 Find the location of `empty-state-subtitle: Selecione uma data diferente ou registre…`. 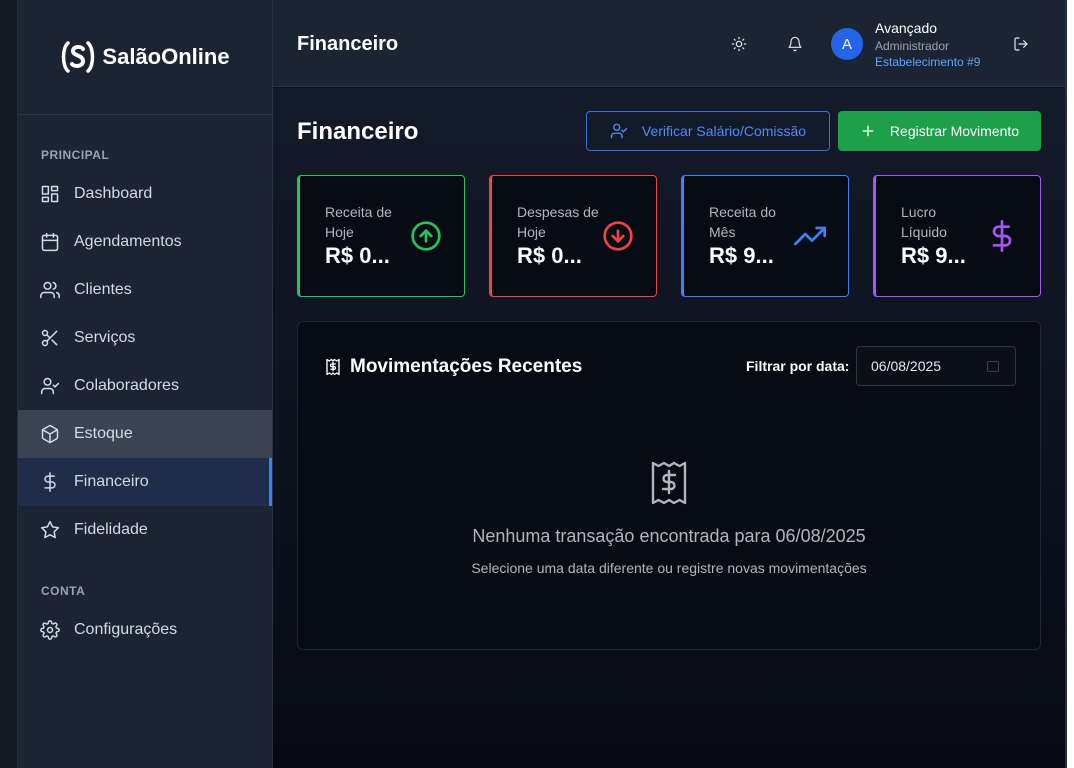

empty-state-subtitle: Selecione uma data diferente ou registre… is located at coordinates (669, 568).